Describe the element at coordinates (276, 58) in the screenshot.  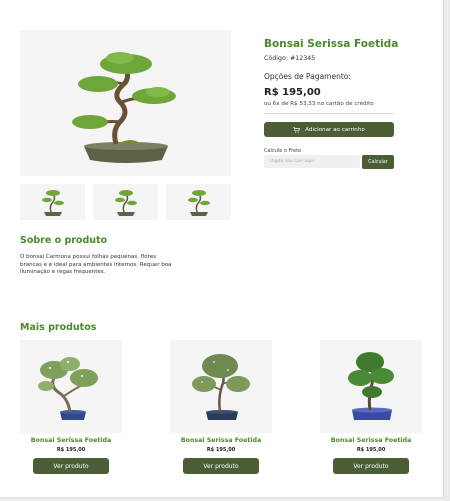
I see `product-code-label: Código:` at that location.